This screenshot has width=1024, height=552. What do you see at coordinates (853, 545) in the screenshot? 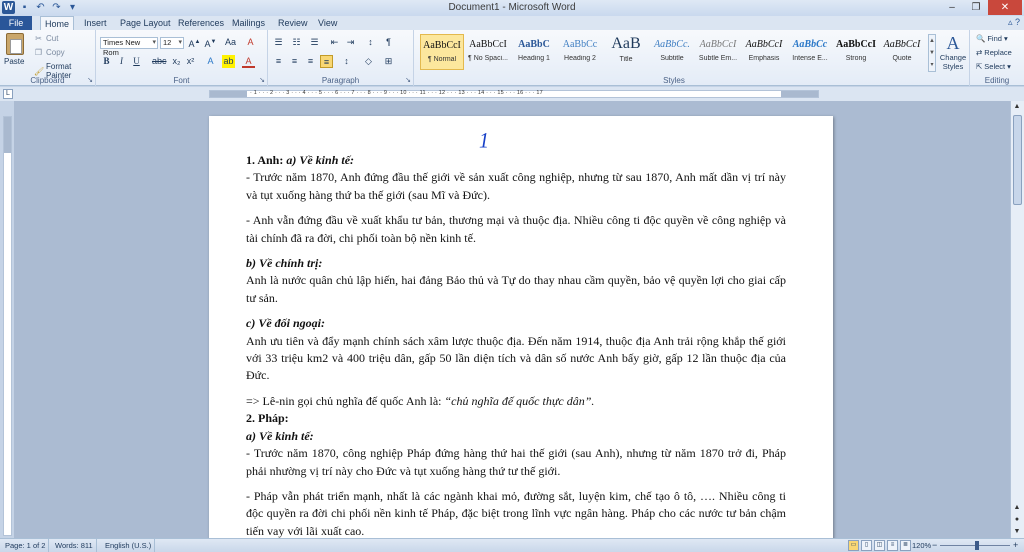
I see `print-layout-icon: ▭` at bounding box center [853, 545].